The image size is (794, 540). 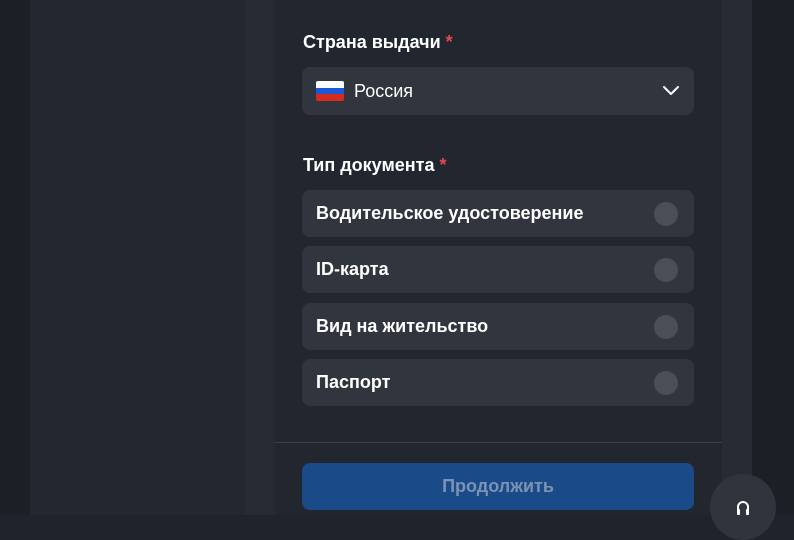 What do you see at coordinates (737, 257) in the screenshot?
I see `background-right-gap` at bounding box center [737, 257].